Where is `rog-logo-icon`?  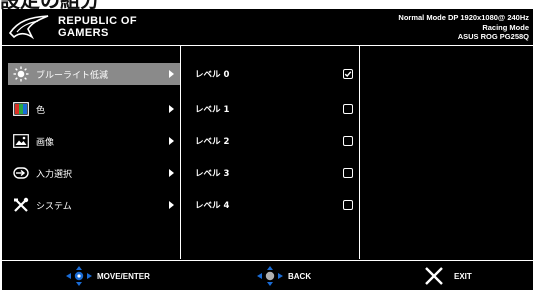 rog-logo-icon is located at coordinates (28, 27).